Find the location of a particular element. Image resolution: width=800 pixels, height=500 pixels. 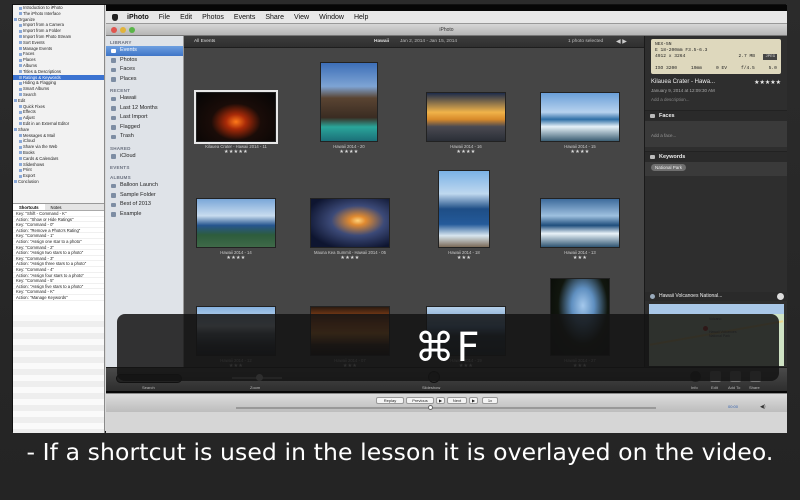

event-nav-arrows: ◀ ▶ is located at coordinates (621, 42).